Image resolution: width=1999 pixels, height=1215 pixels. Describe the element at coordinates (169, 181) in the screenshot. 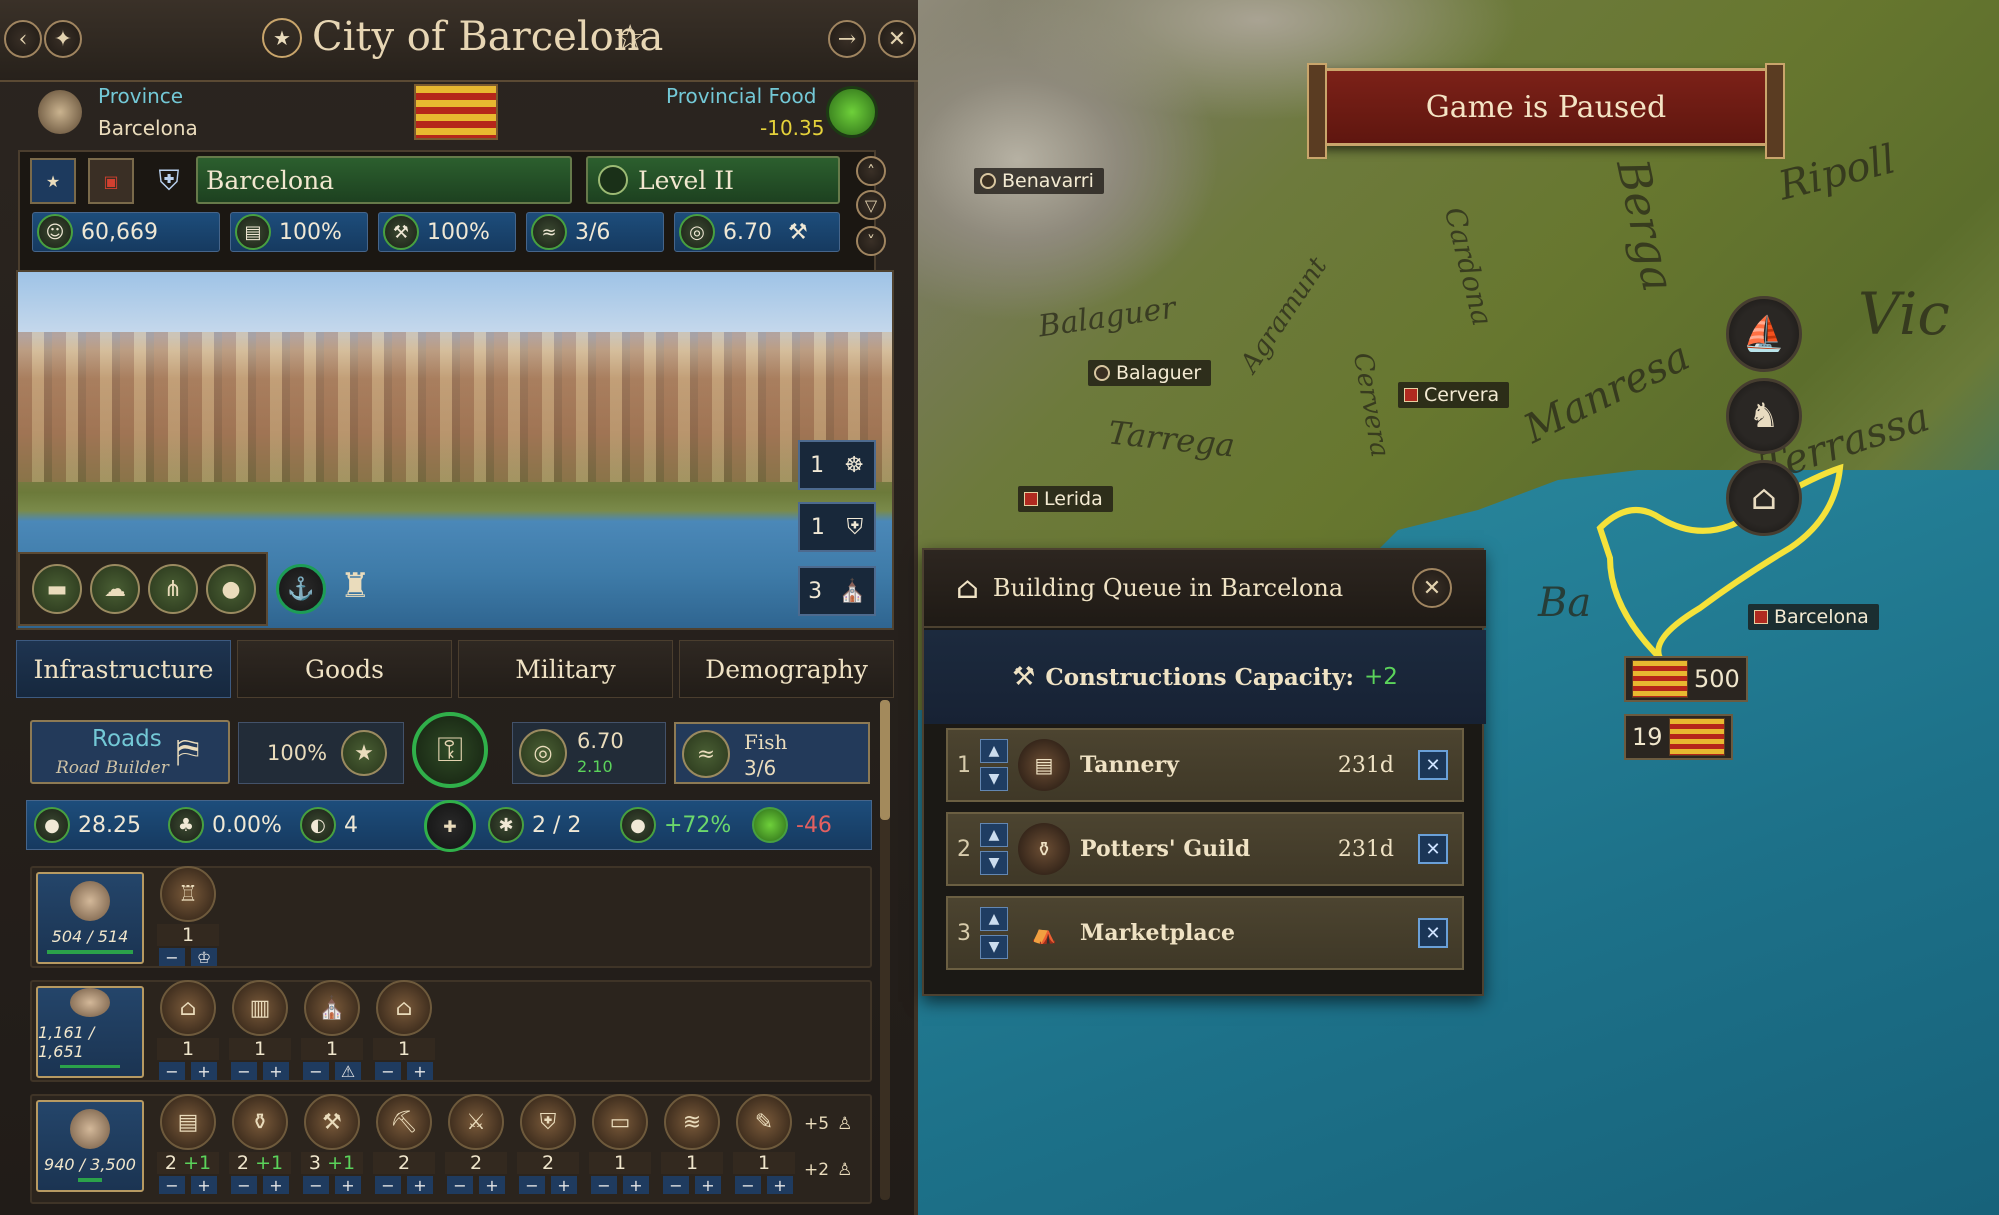

I see `shield-icon: ⛨` at that location.